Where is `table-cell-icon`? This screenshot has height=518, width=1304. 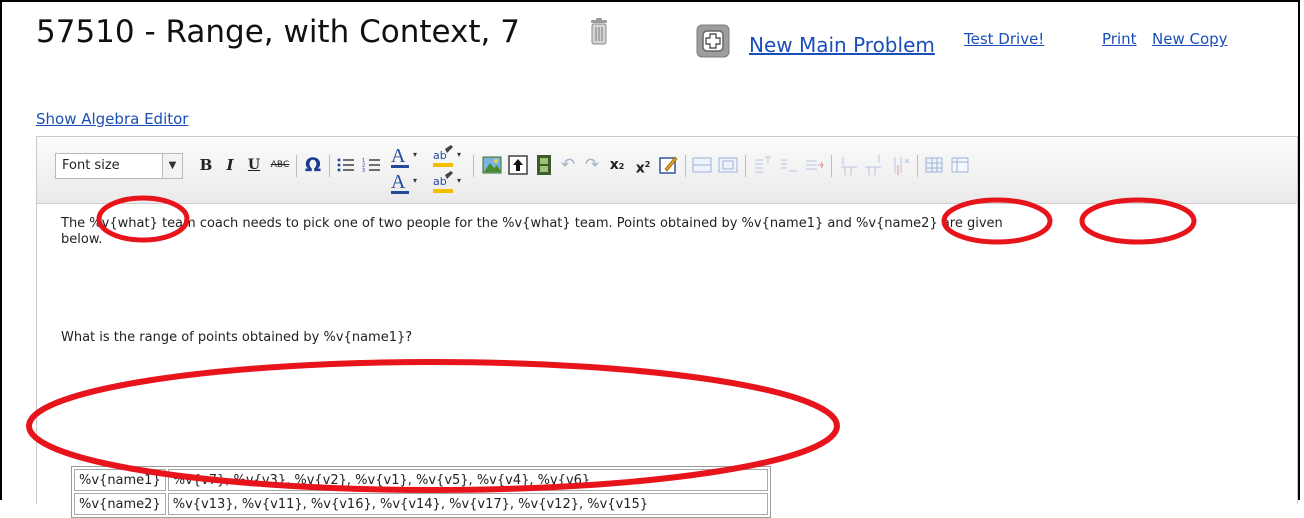 table-cell-icon is located at coordinates (728, 165).